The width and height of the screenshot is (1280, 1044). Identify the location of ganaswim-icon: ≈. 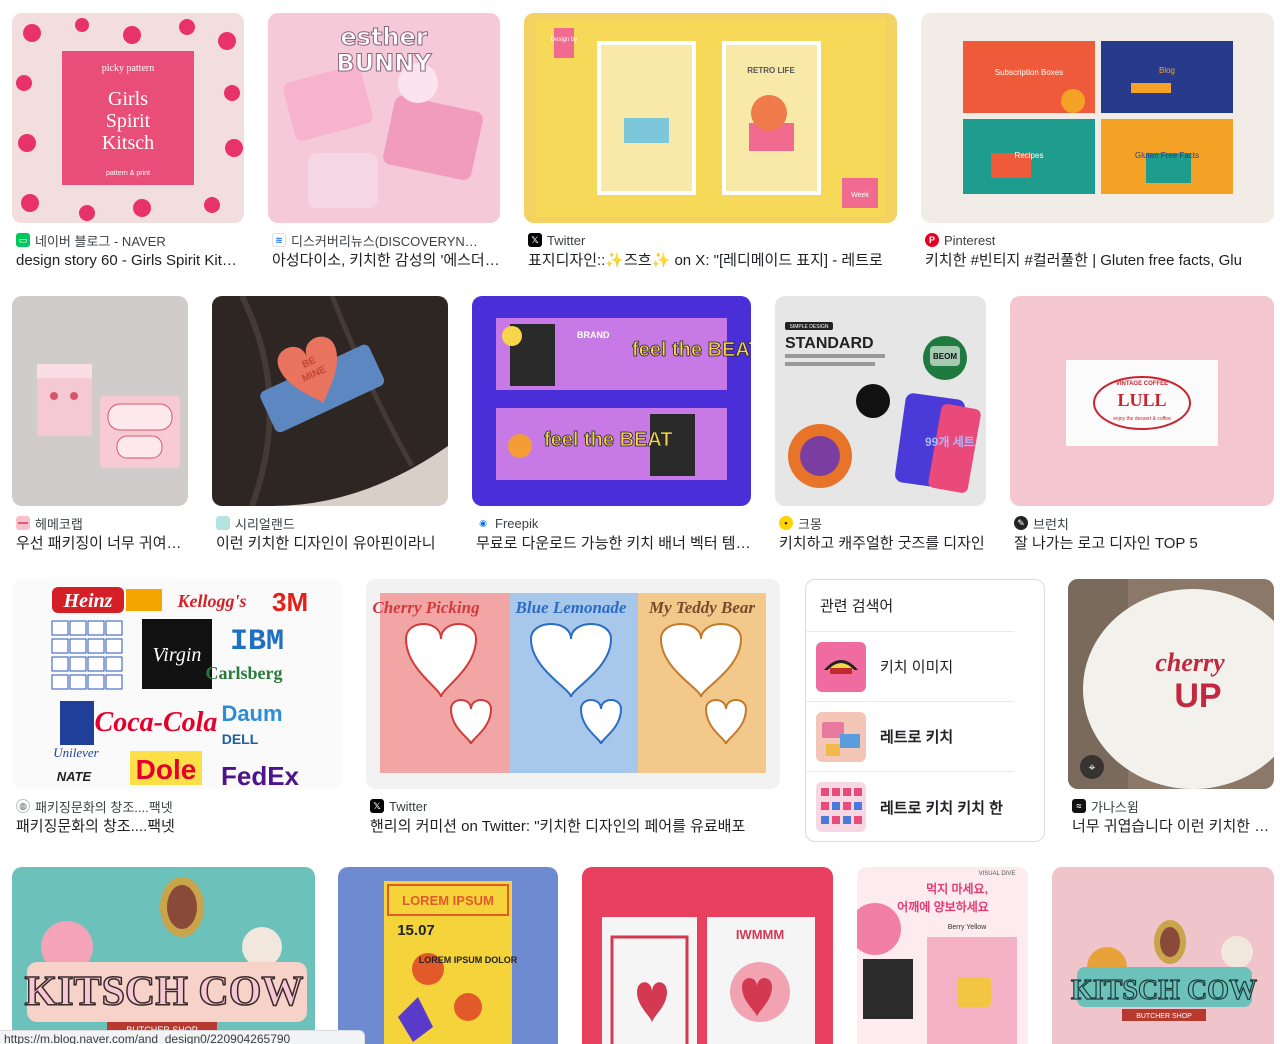
(1079, 806).